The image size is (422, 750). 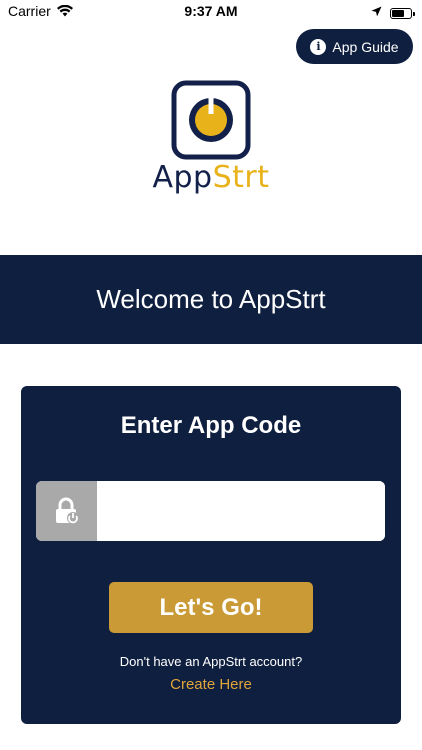 I want to click on status-bar: Carrier 9:37 AM, so click(x=211, y=12).